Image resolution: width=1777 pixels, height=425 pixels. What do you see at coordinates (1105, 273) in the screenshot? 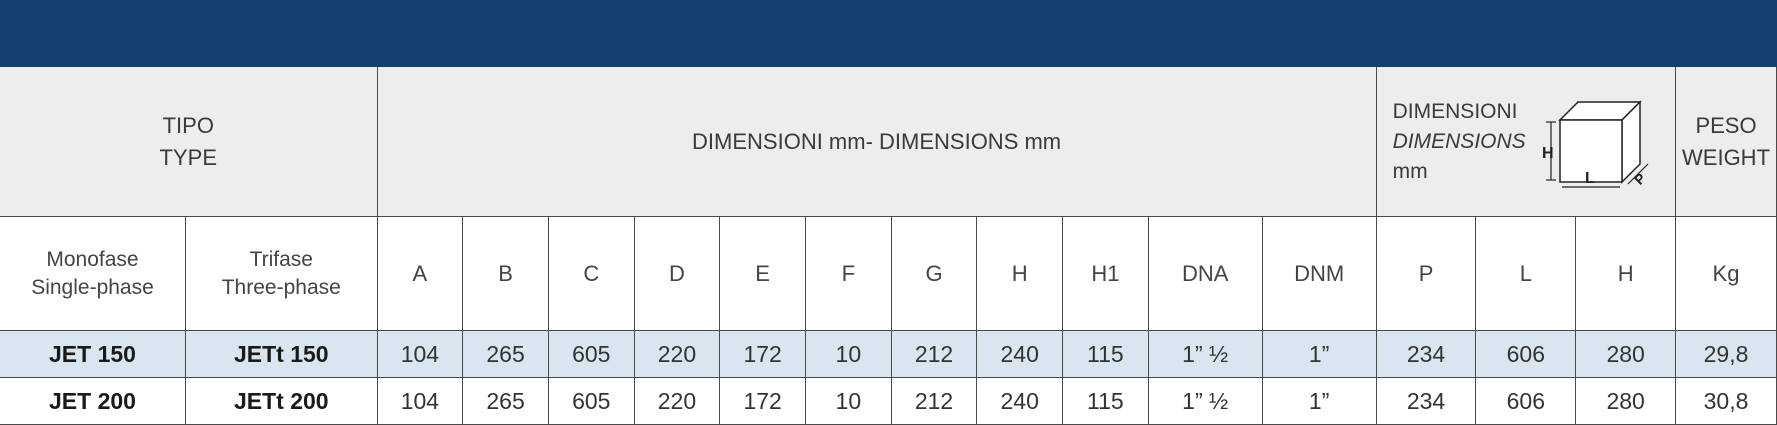
I see `col-header-h1: H1` at bounding box center [1105, 273].